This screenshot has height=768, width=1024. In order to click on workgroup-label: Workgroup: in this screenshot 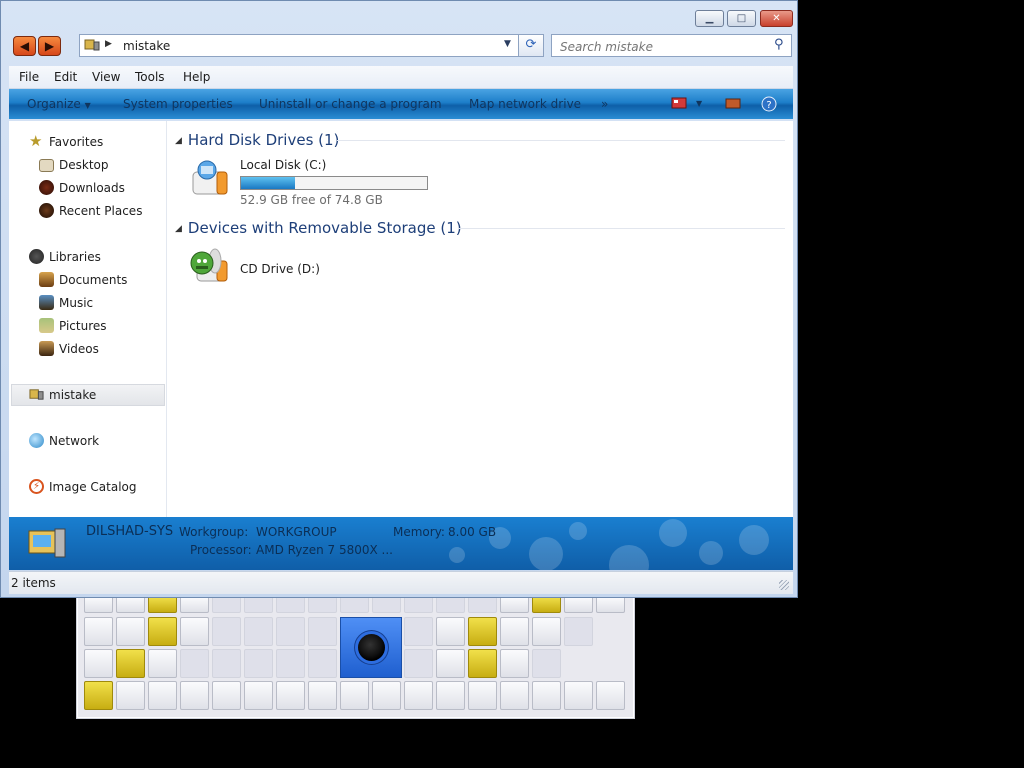, I will do `click(214, 532)`.